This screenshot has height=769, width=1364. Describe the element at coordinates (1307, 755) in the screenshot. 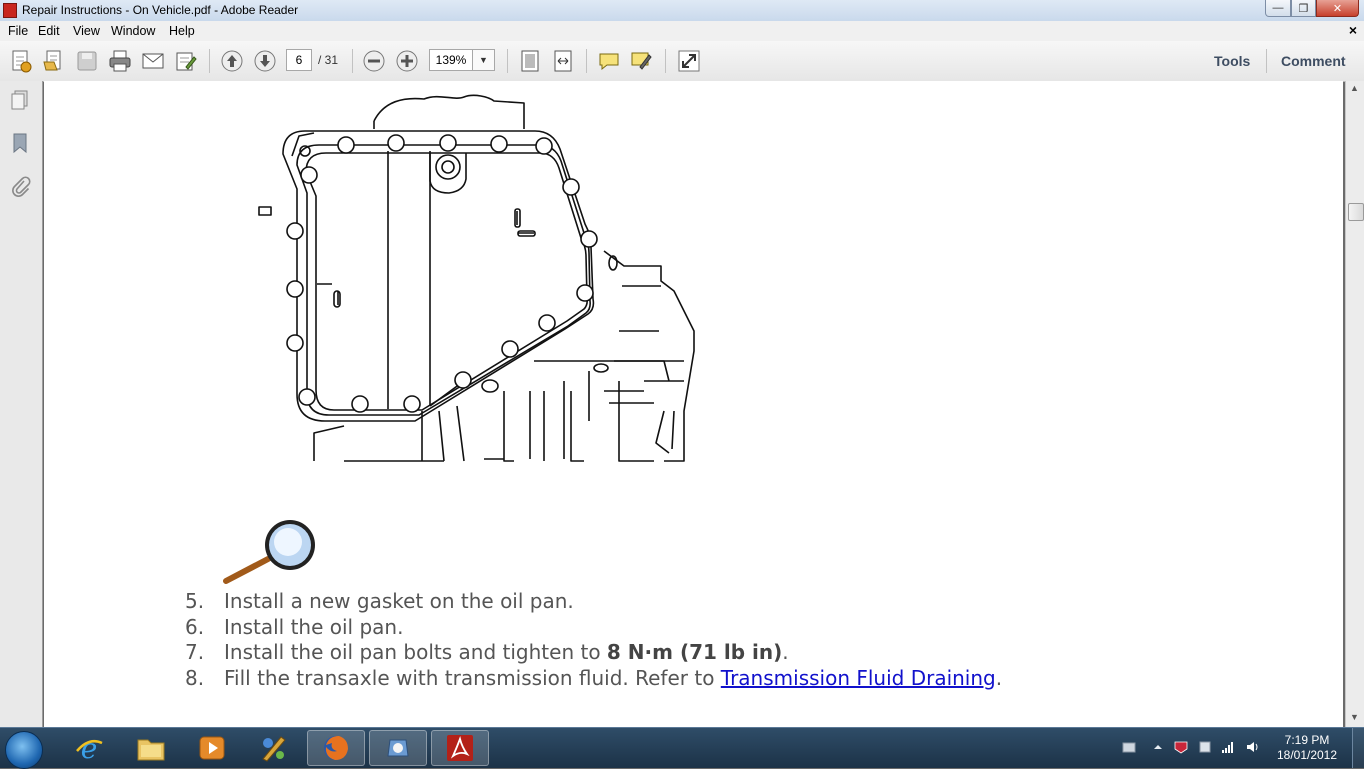

I see `clock-date: 18/01/2012` at that location.